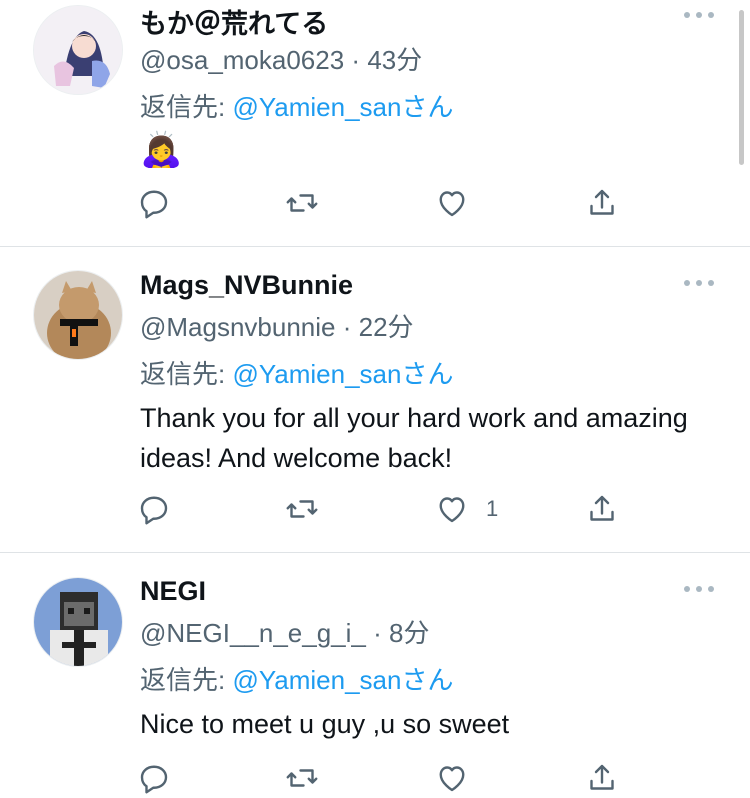 The height and width of the screenshot is (798, 750). Describe the element at coordinates (325, 724) in the screenshot. I see `tweet-text: Nice to meet u guy ,u so sweet` at that location.